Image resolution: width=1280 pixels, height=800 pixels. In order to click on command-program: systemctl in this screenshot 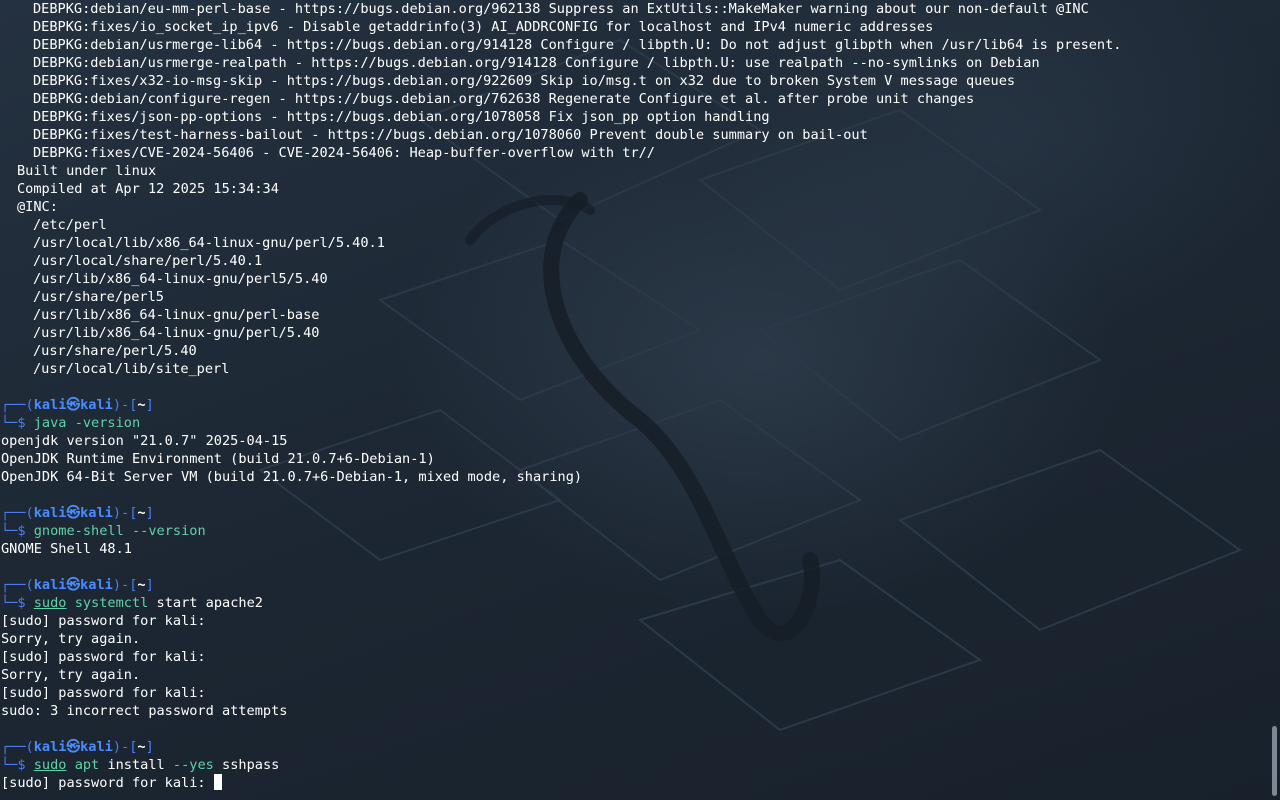, I will do `click(111, 603)`.